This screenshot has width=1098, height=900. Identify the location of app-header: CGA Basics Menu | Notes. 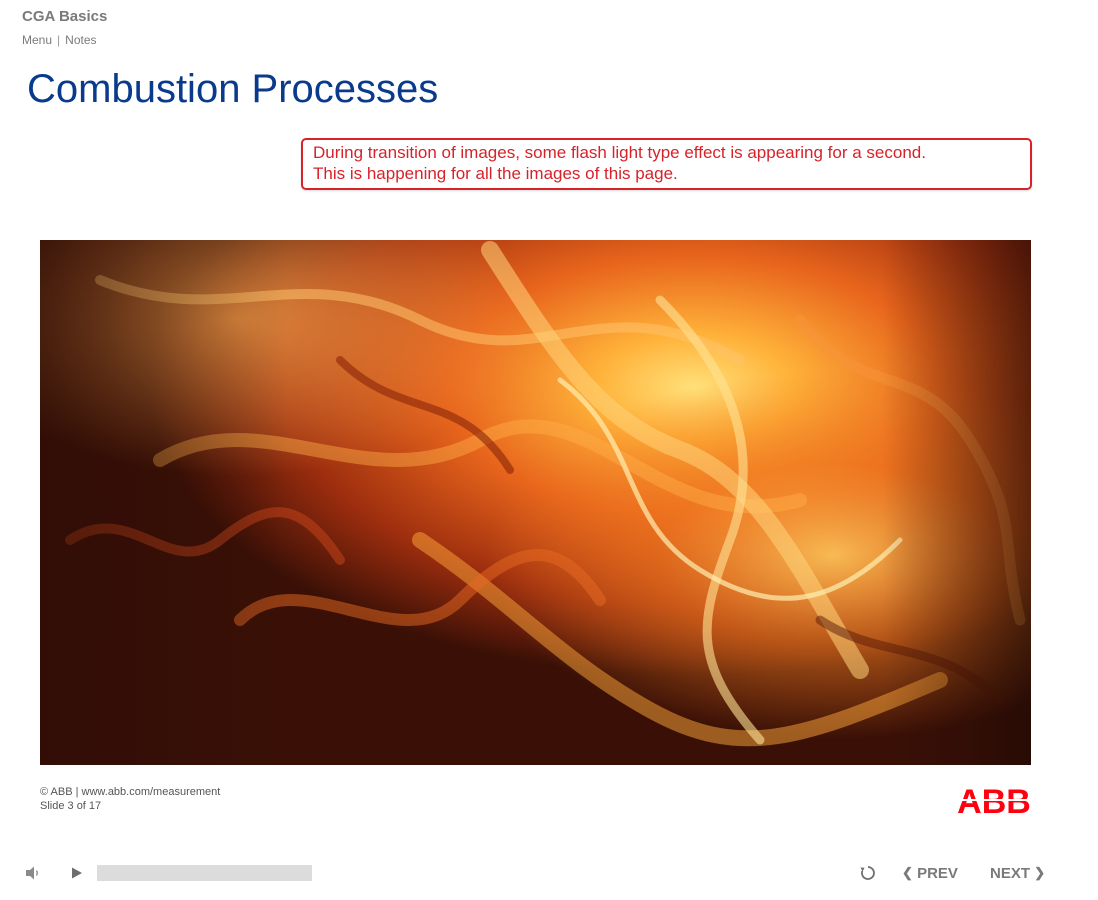
(64, 27).